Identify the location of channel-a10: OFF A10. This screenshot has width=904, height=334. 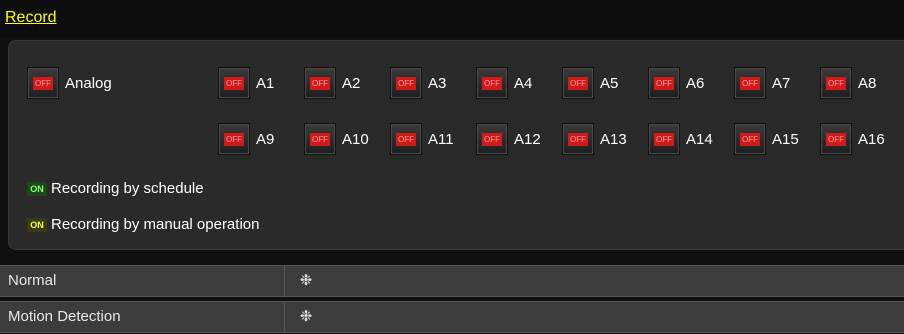
(336, 139).